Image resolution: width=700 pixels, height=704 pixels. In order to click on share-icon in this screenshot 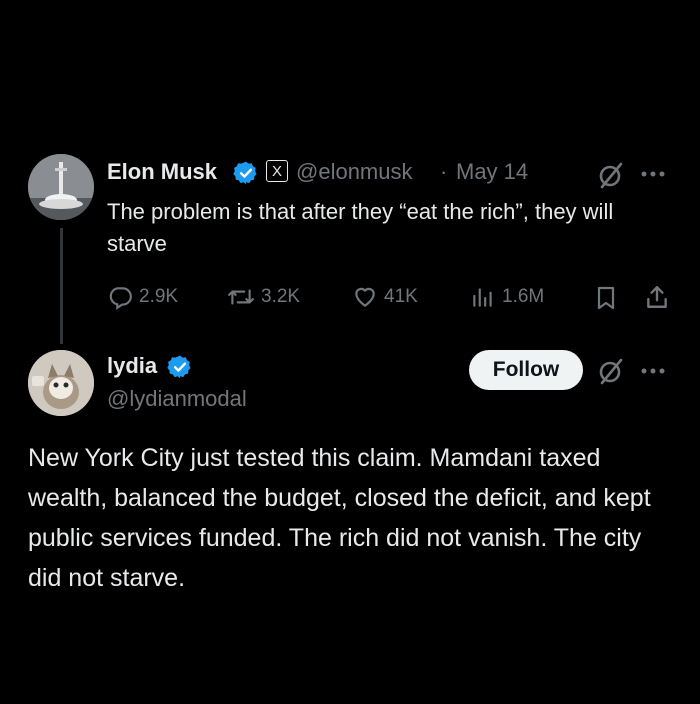, I will do `click(657, 297)`.